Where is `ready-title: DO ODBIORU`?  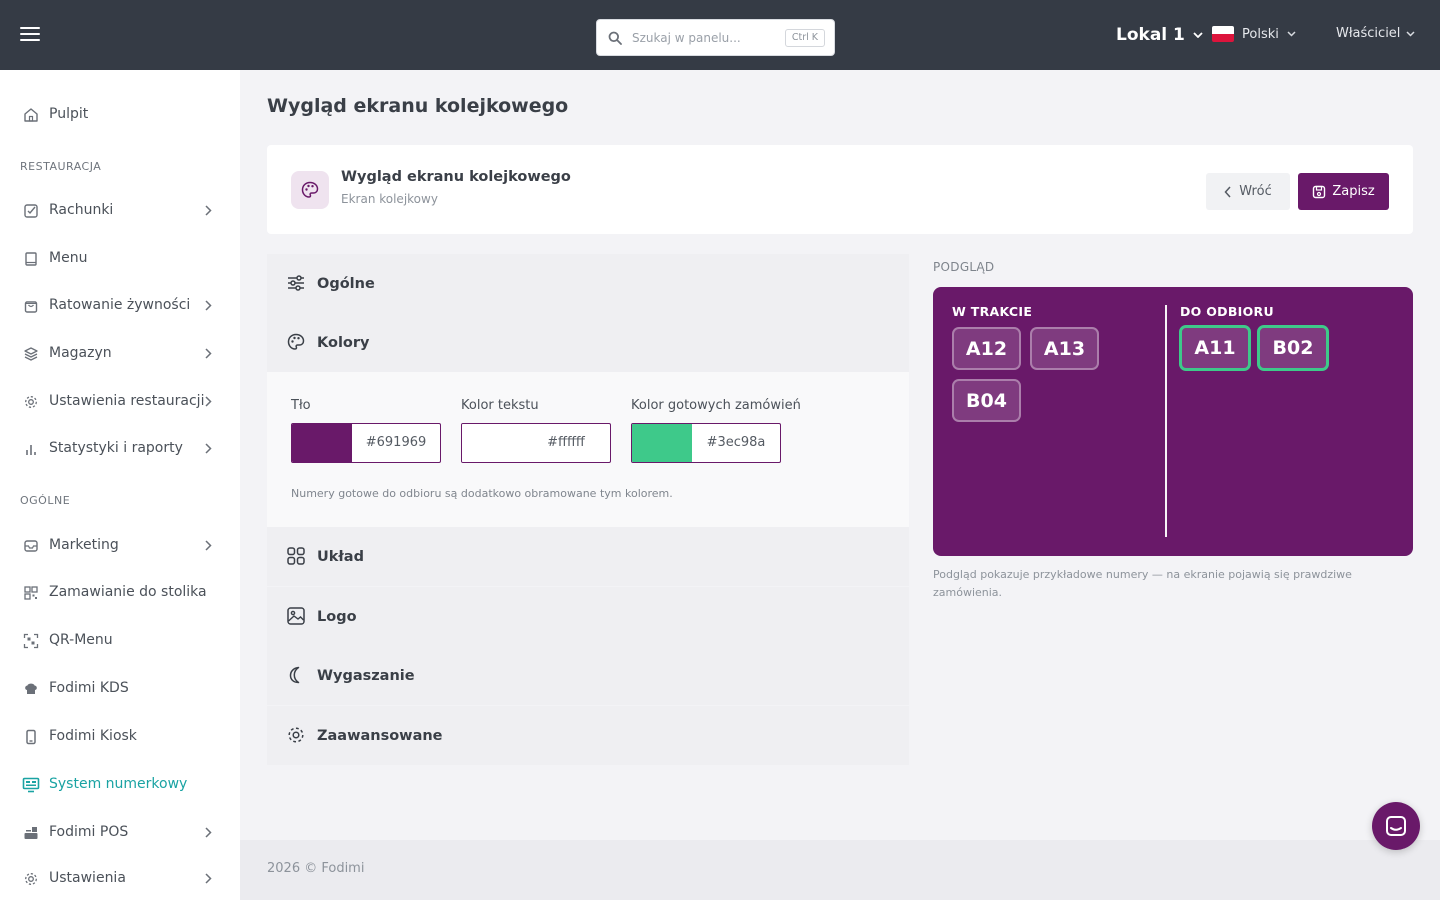 ready-title: DO ODBIORU is located at coordinates (1227, 311).